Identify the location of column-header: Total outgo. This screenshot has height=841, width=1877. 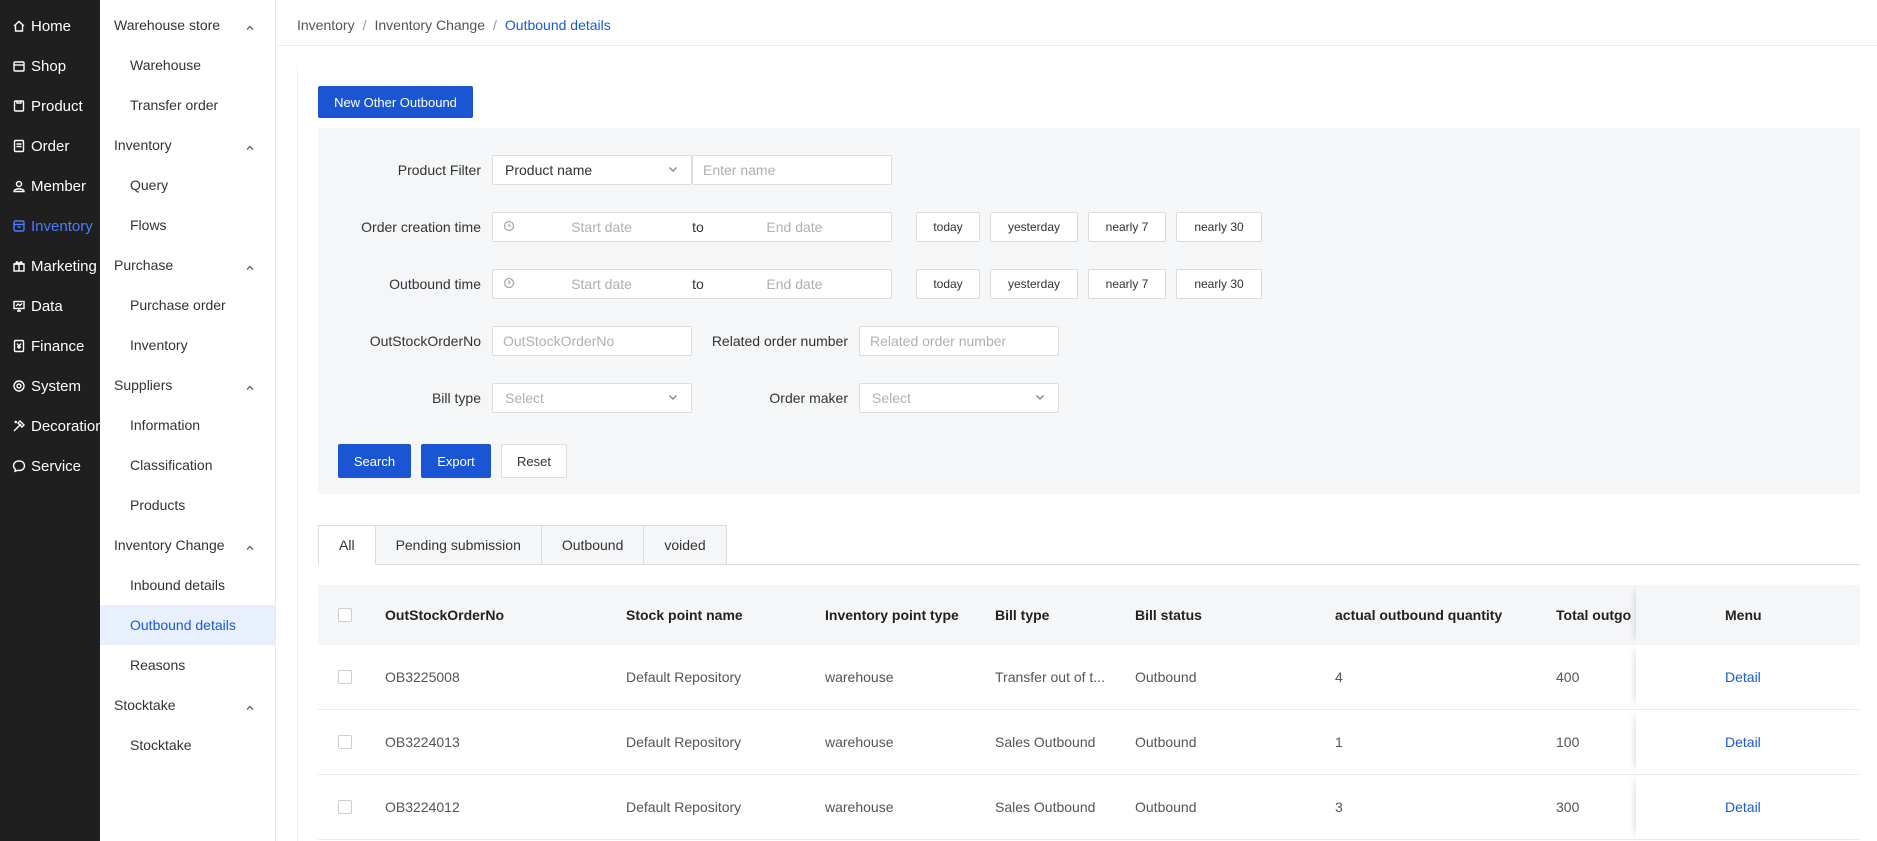
(1596, 615).